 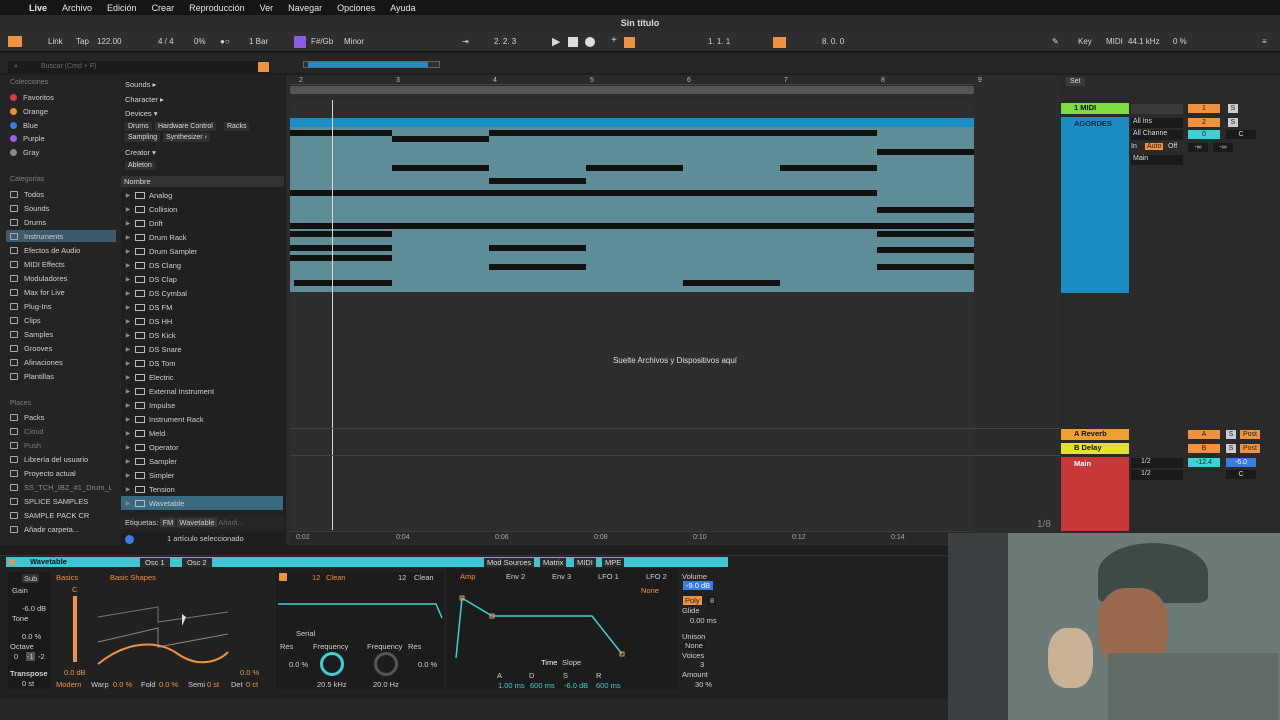 What do you see at coordinates (402, 577) in the screenshot?
I see `filter2-slope: 12` at bounding box center [402, 577].